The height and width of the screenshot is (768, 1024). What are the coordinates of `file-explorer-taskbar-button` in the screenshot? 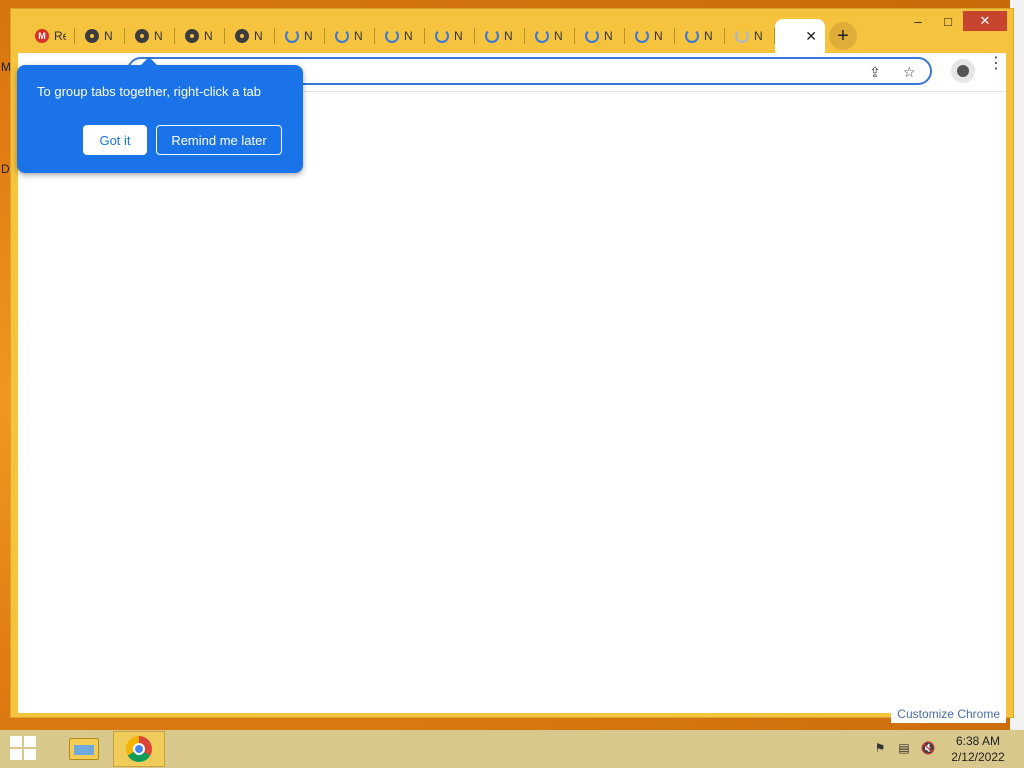 It's located at (84, 749).